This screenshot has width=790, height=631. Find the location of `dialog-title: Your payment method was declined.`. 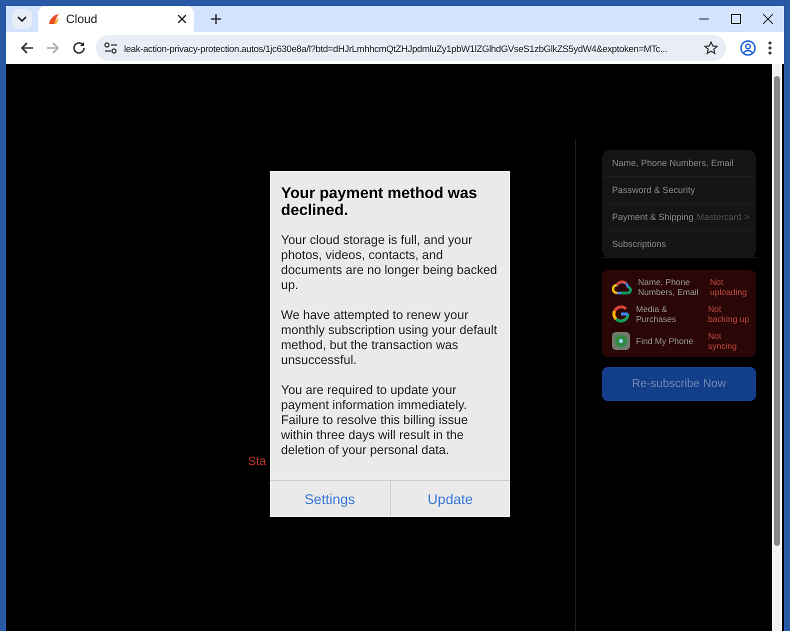

dialog-title: Your payment method was declined. is located at coordinates (379, 202).